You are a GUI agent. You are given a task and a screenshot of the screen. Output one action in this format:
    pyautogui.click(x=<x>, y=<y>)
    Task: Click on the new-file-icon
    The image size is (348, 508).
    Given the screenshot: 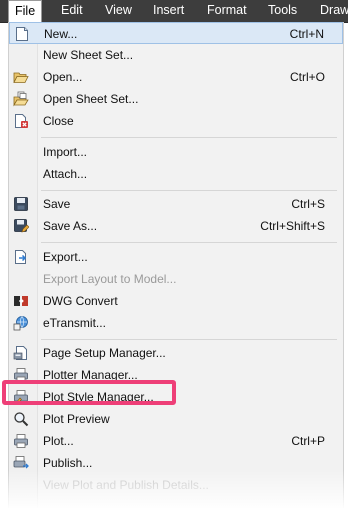 What is the action you would take?
    pyautogui.click(x=22, y=34)
    